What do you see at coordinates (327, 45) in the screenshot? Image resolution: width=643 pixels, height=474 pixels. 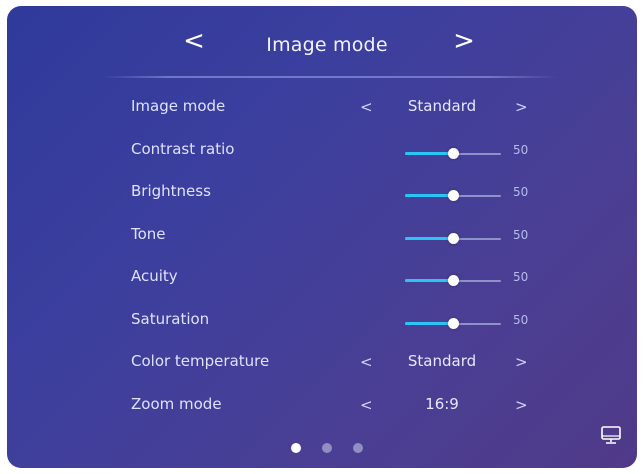 I see `page-title: Image mode` at bounding box center [327, 45].